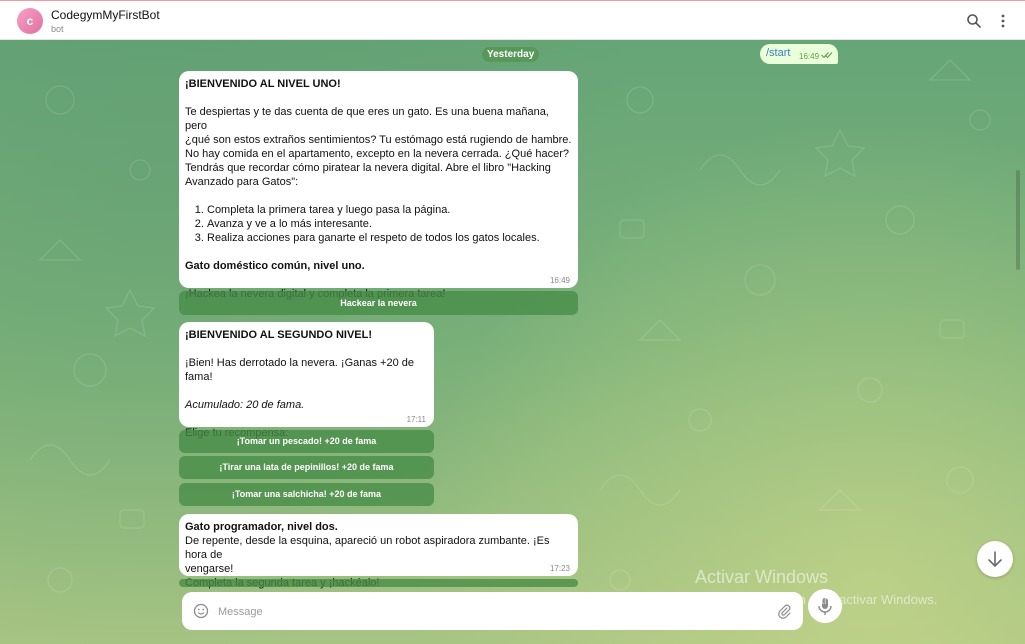 This screenshot has height=644, width=1025. Describe the element at coordinates (209, 569) in the screenshot. I see `message-text: vengarse!` at that location.